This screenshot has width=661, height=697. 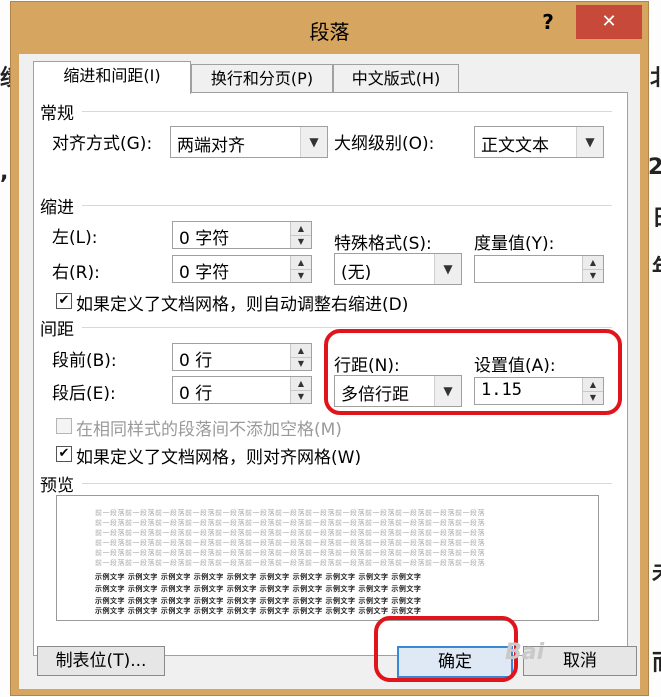 I want to click on snap-grid-label: 如果定义了文档网格，则对齐网格(W), so click(x=218, y=455).